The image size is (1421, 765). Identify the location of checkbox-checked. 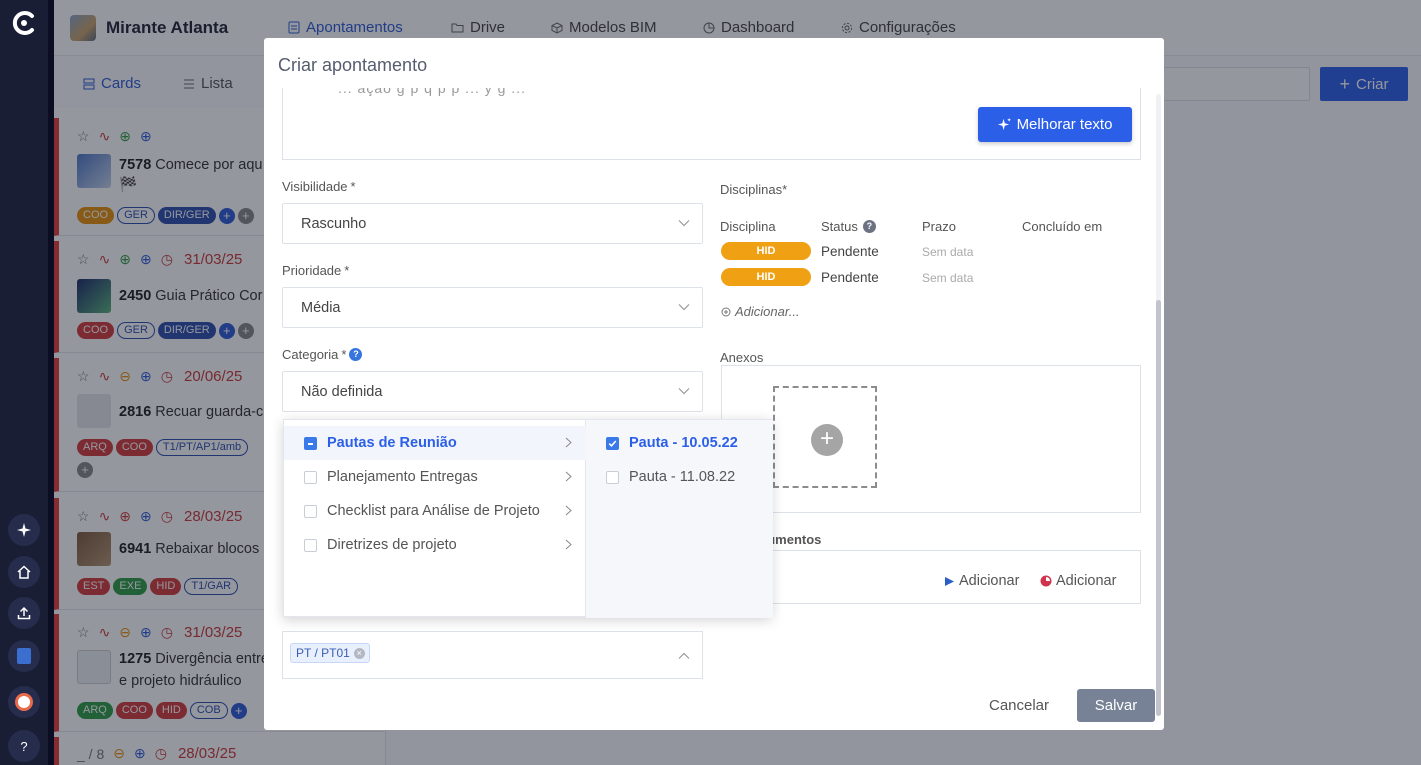
(612, 443).